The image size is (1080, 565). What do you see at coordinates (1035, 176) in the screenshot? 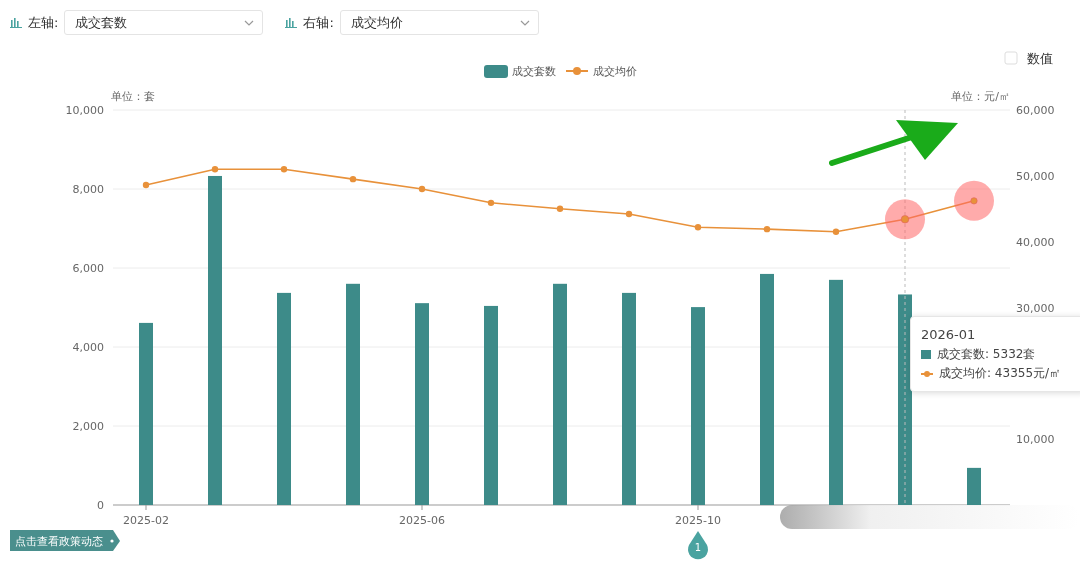
I see `axis-tick-label: 50,000` at bounding box center [1035, 176].